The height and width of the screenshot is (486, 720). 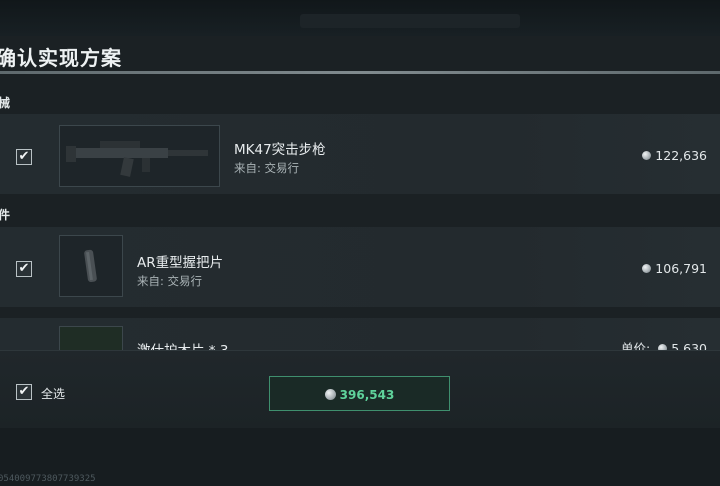 I want to click on item-name: 激仕护木片 * 3, so click(x=182, y=344).